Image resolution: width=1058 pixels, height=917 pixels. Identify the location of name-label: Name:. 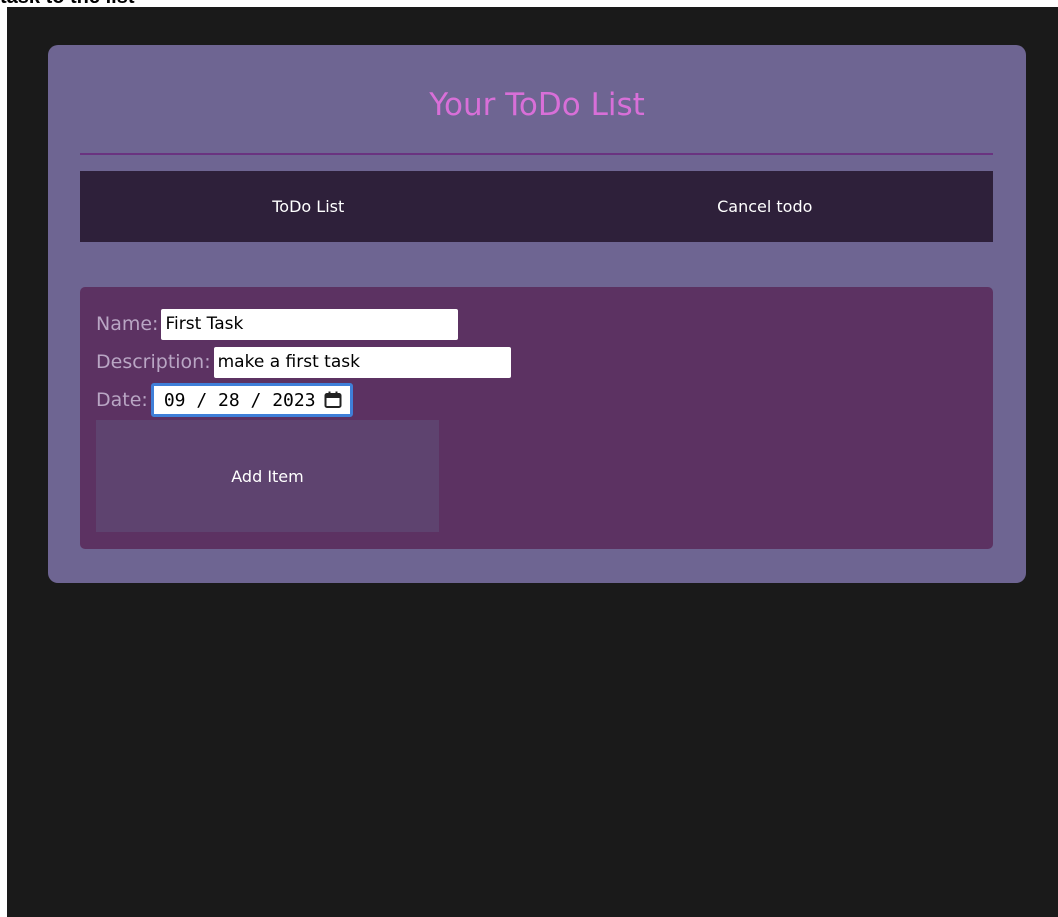
(127, 324).